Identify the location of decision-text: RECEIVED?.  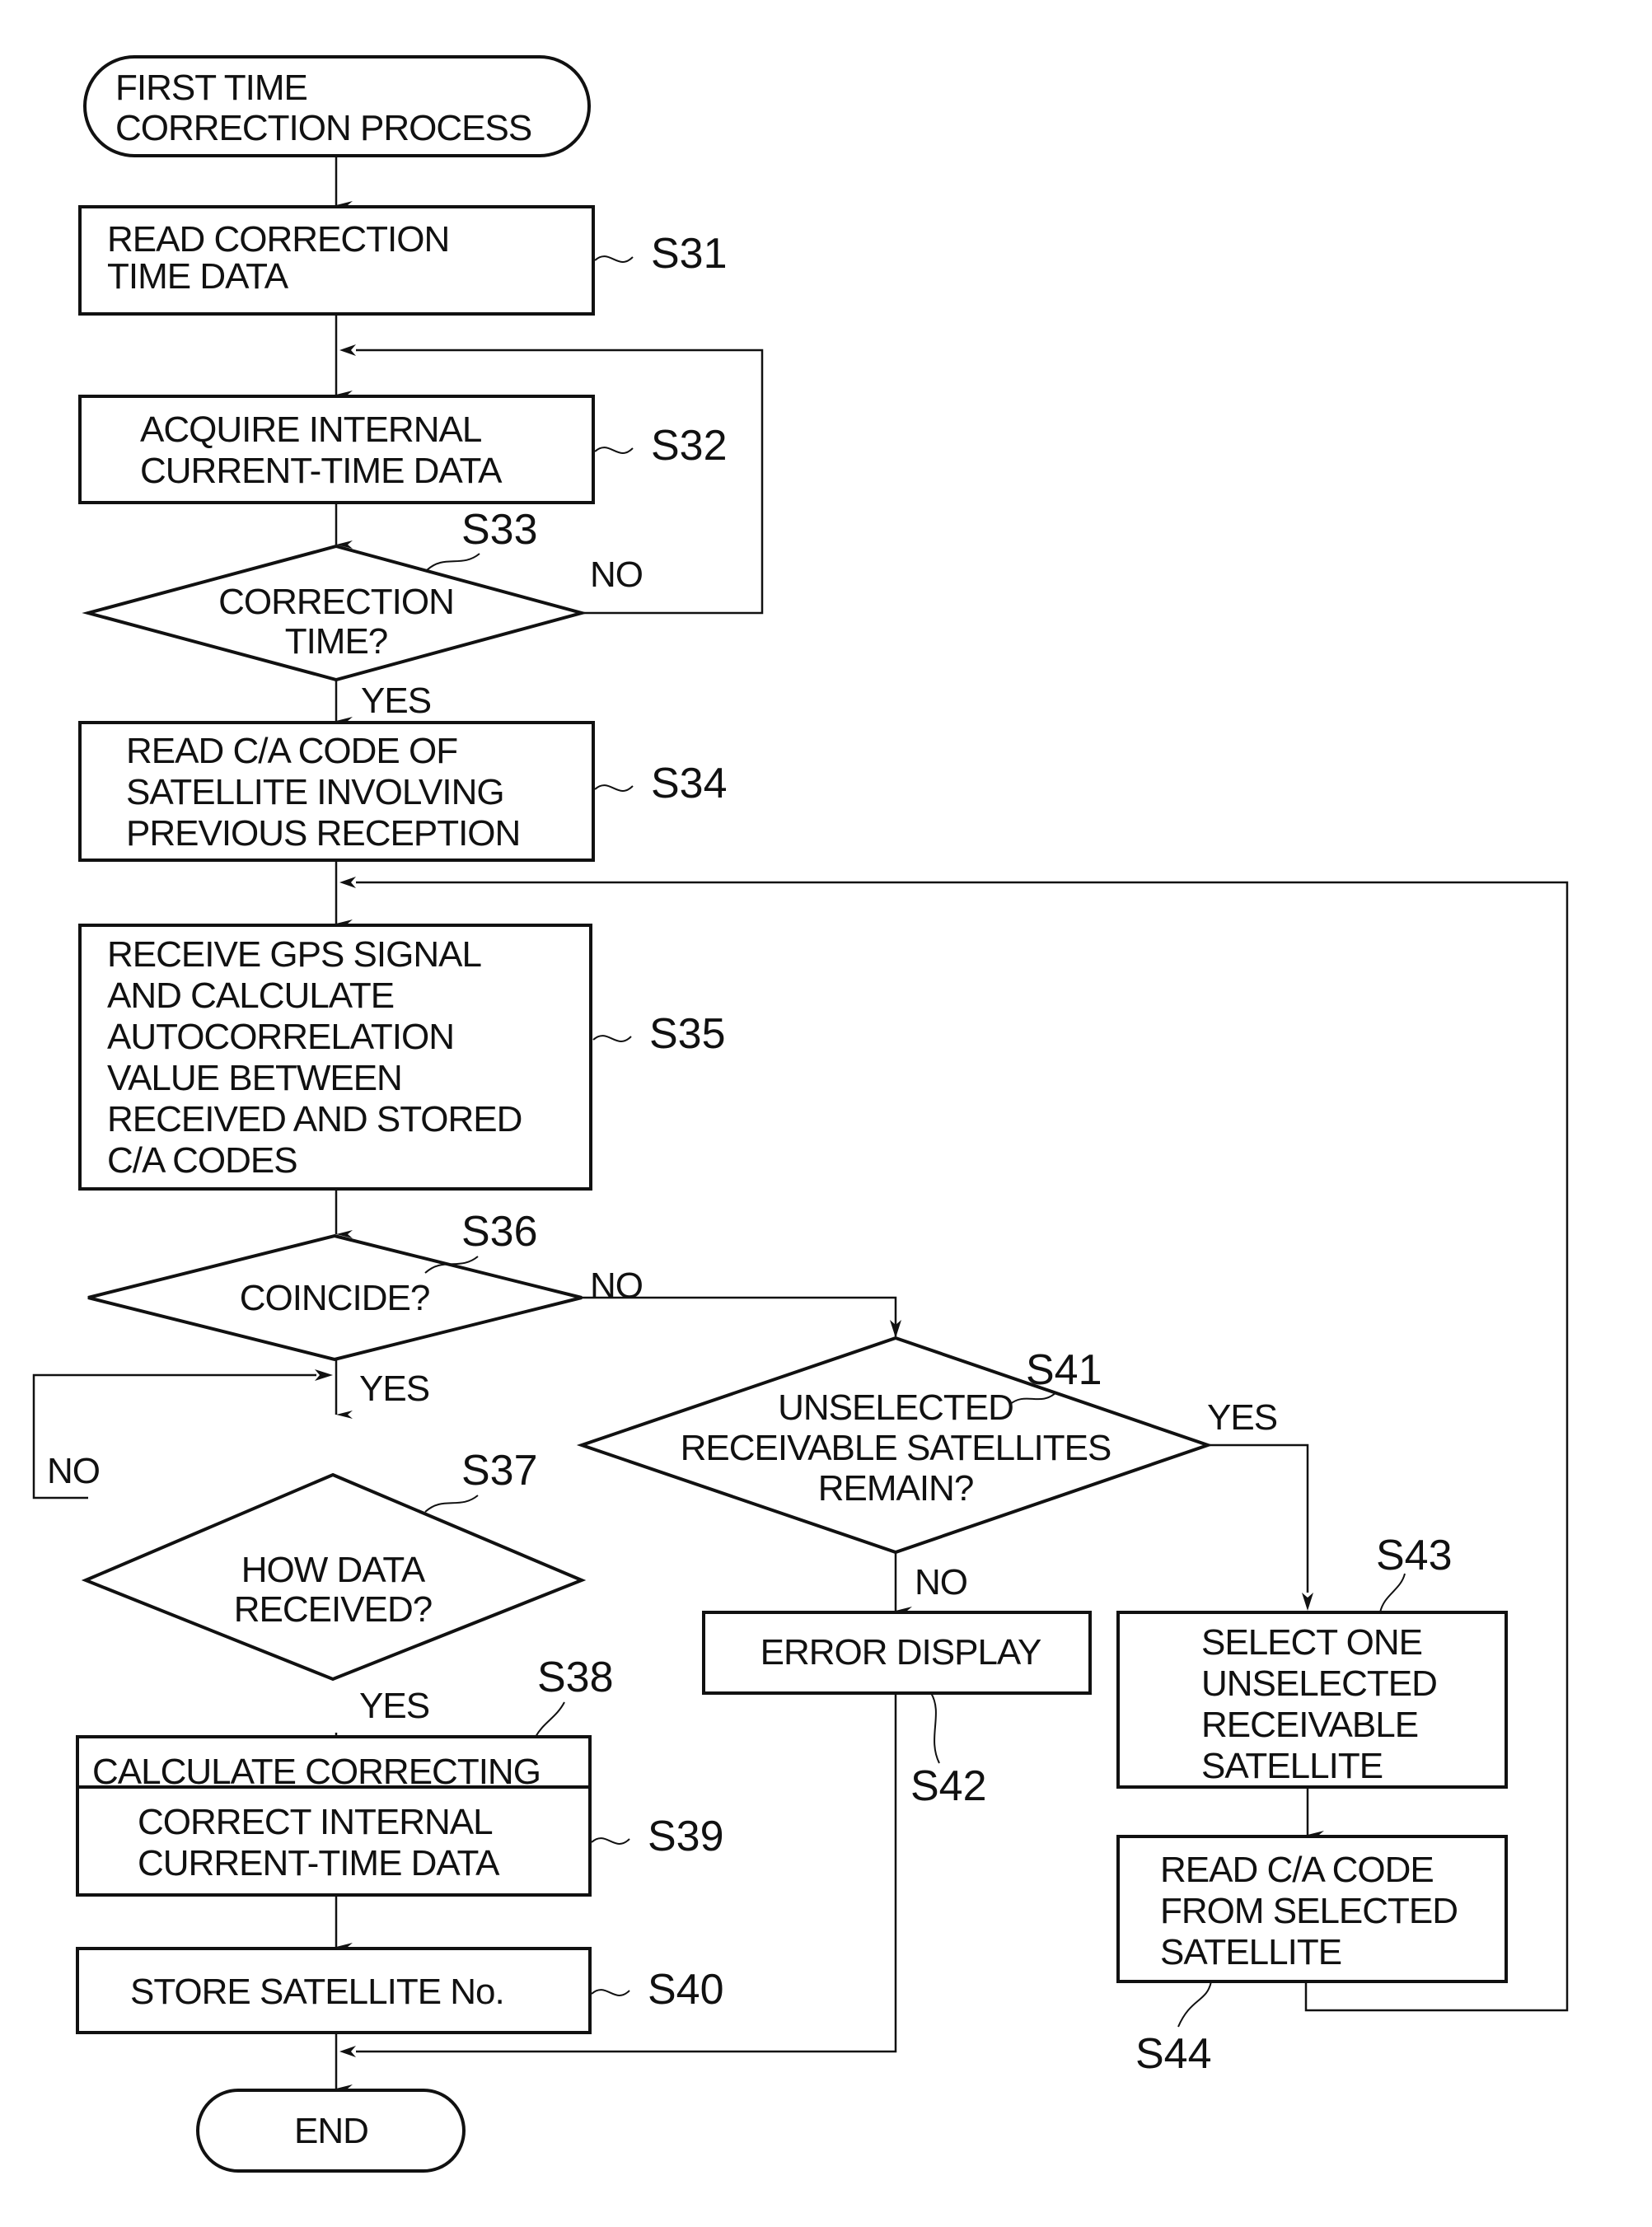
(333, 1609).